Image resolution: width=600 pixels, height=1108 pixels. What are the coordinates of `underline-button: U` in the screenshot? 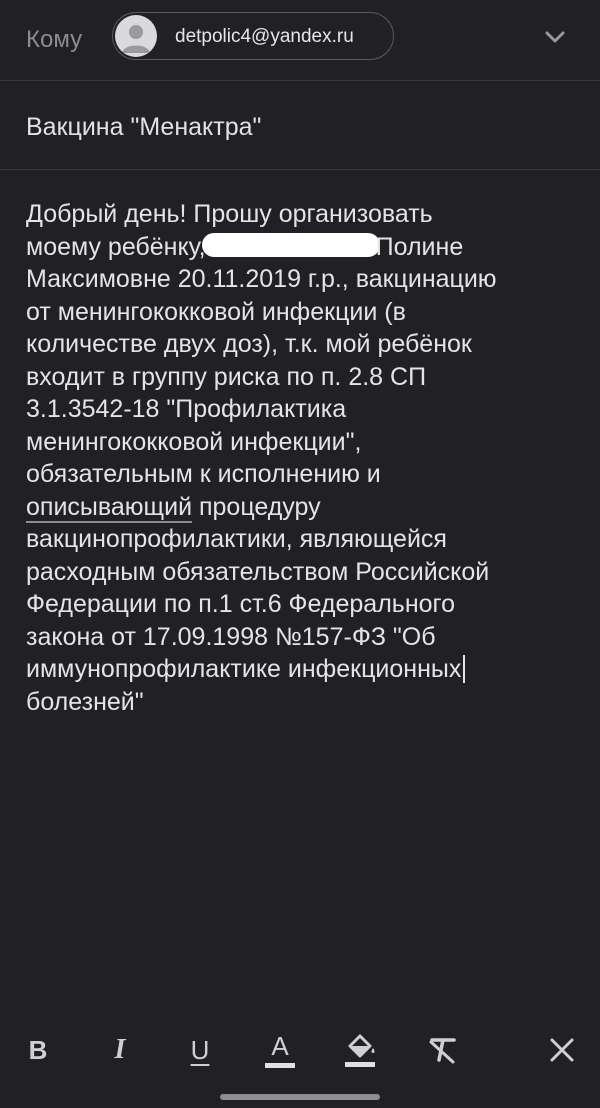 It's located at (200, 1050).